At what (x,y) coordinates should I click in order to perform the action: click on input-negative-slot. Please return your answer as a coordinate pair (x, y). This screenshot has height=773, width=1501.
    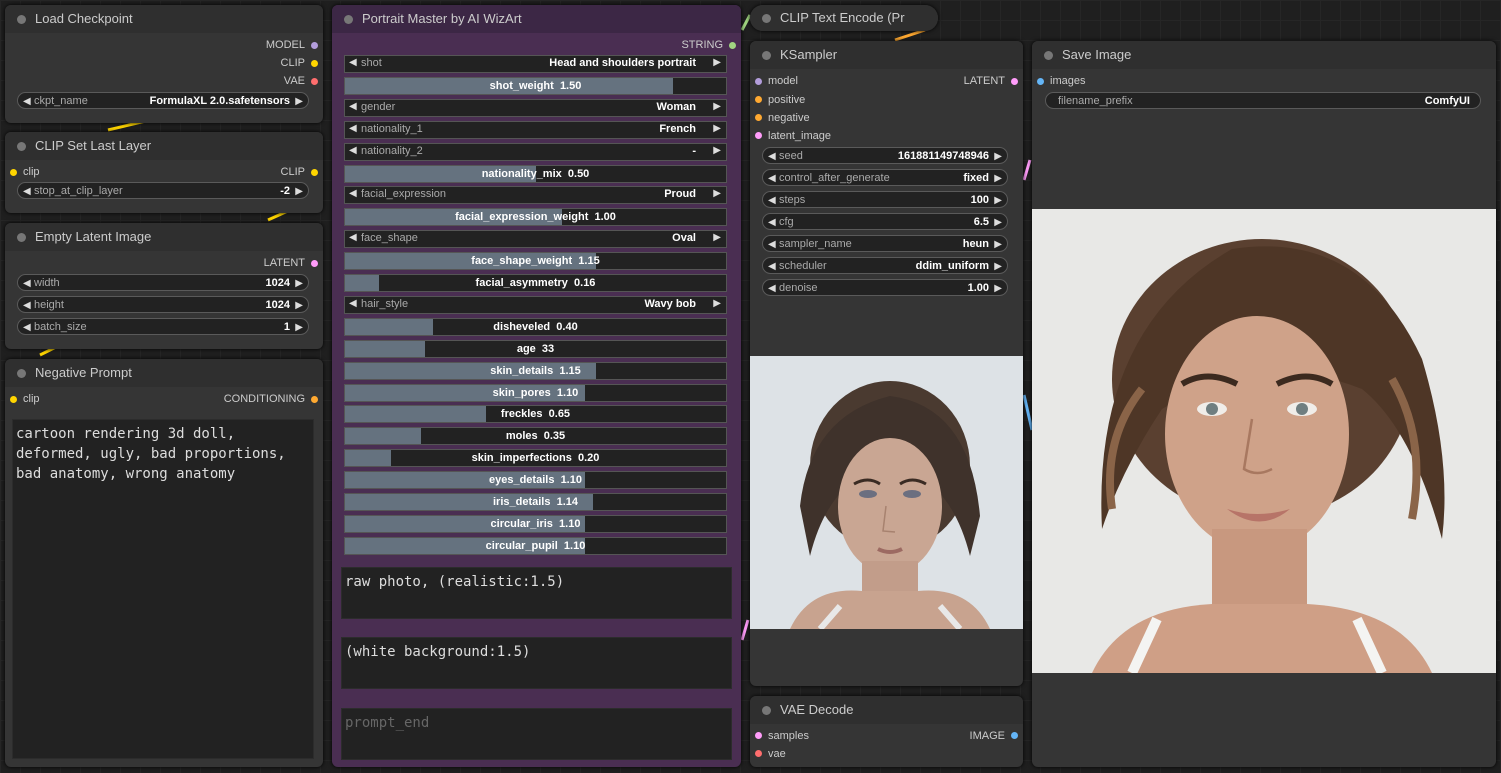
    Looking at the image, I should click on (758, 117).